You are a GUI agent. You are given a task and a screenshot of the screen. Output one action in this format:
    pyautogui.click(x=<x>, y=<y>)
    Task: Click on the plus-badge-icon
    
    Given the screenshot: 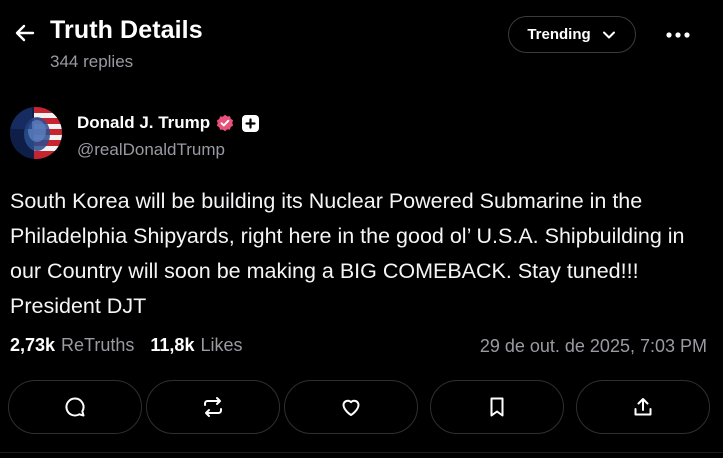 What is the action you would take?
    pyautogui.click(x=251, y=123)
    